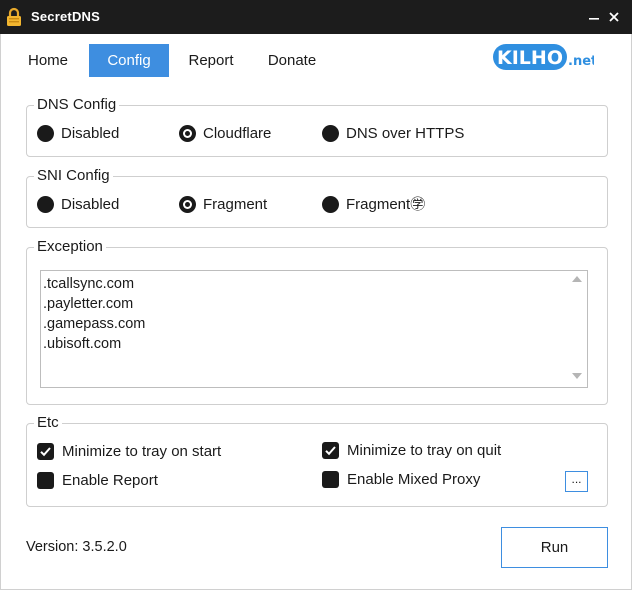 The height and width of the screenshot is (590, 632). I want to click on enable-report-label: Enable Report, so click(110, 480).